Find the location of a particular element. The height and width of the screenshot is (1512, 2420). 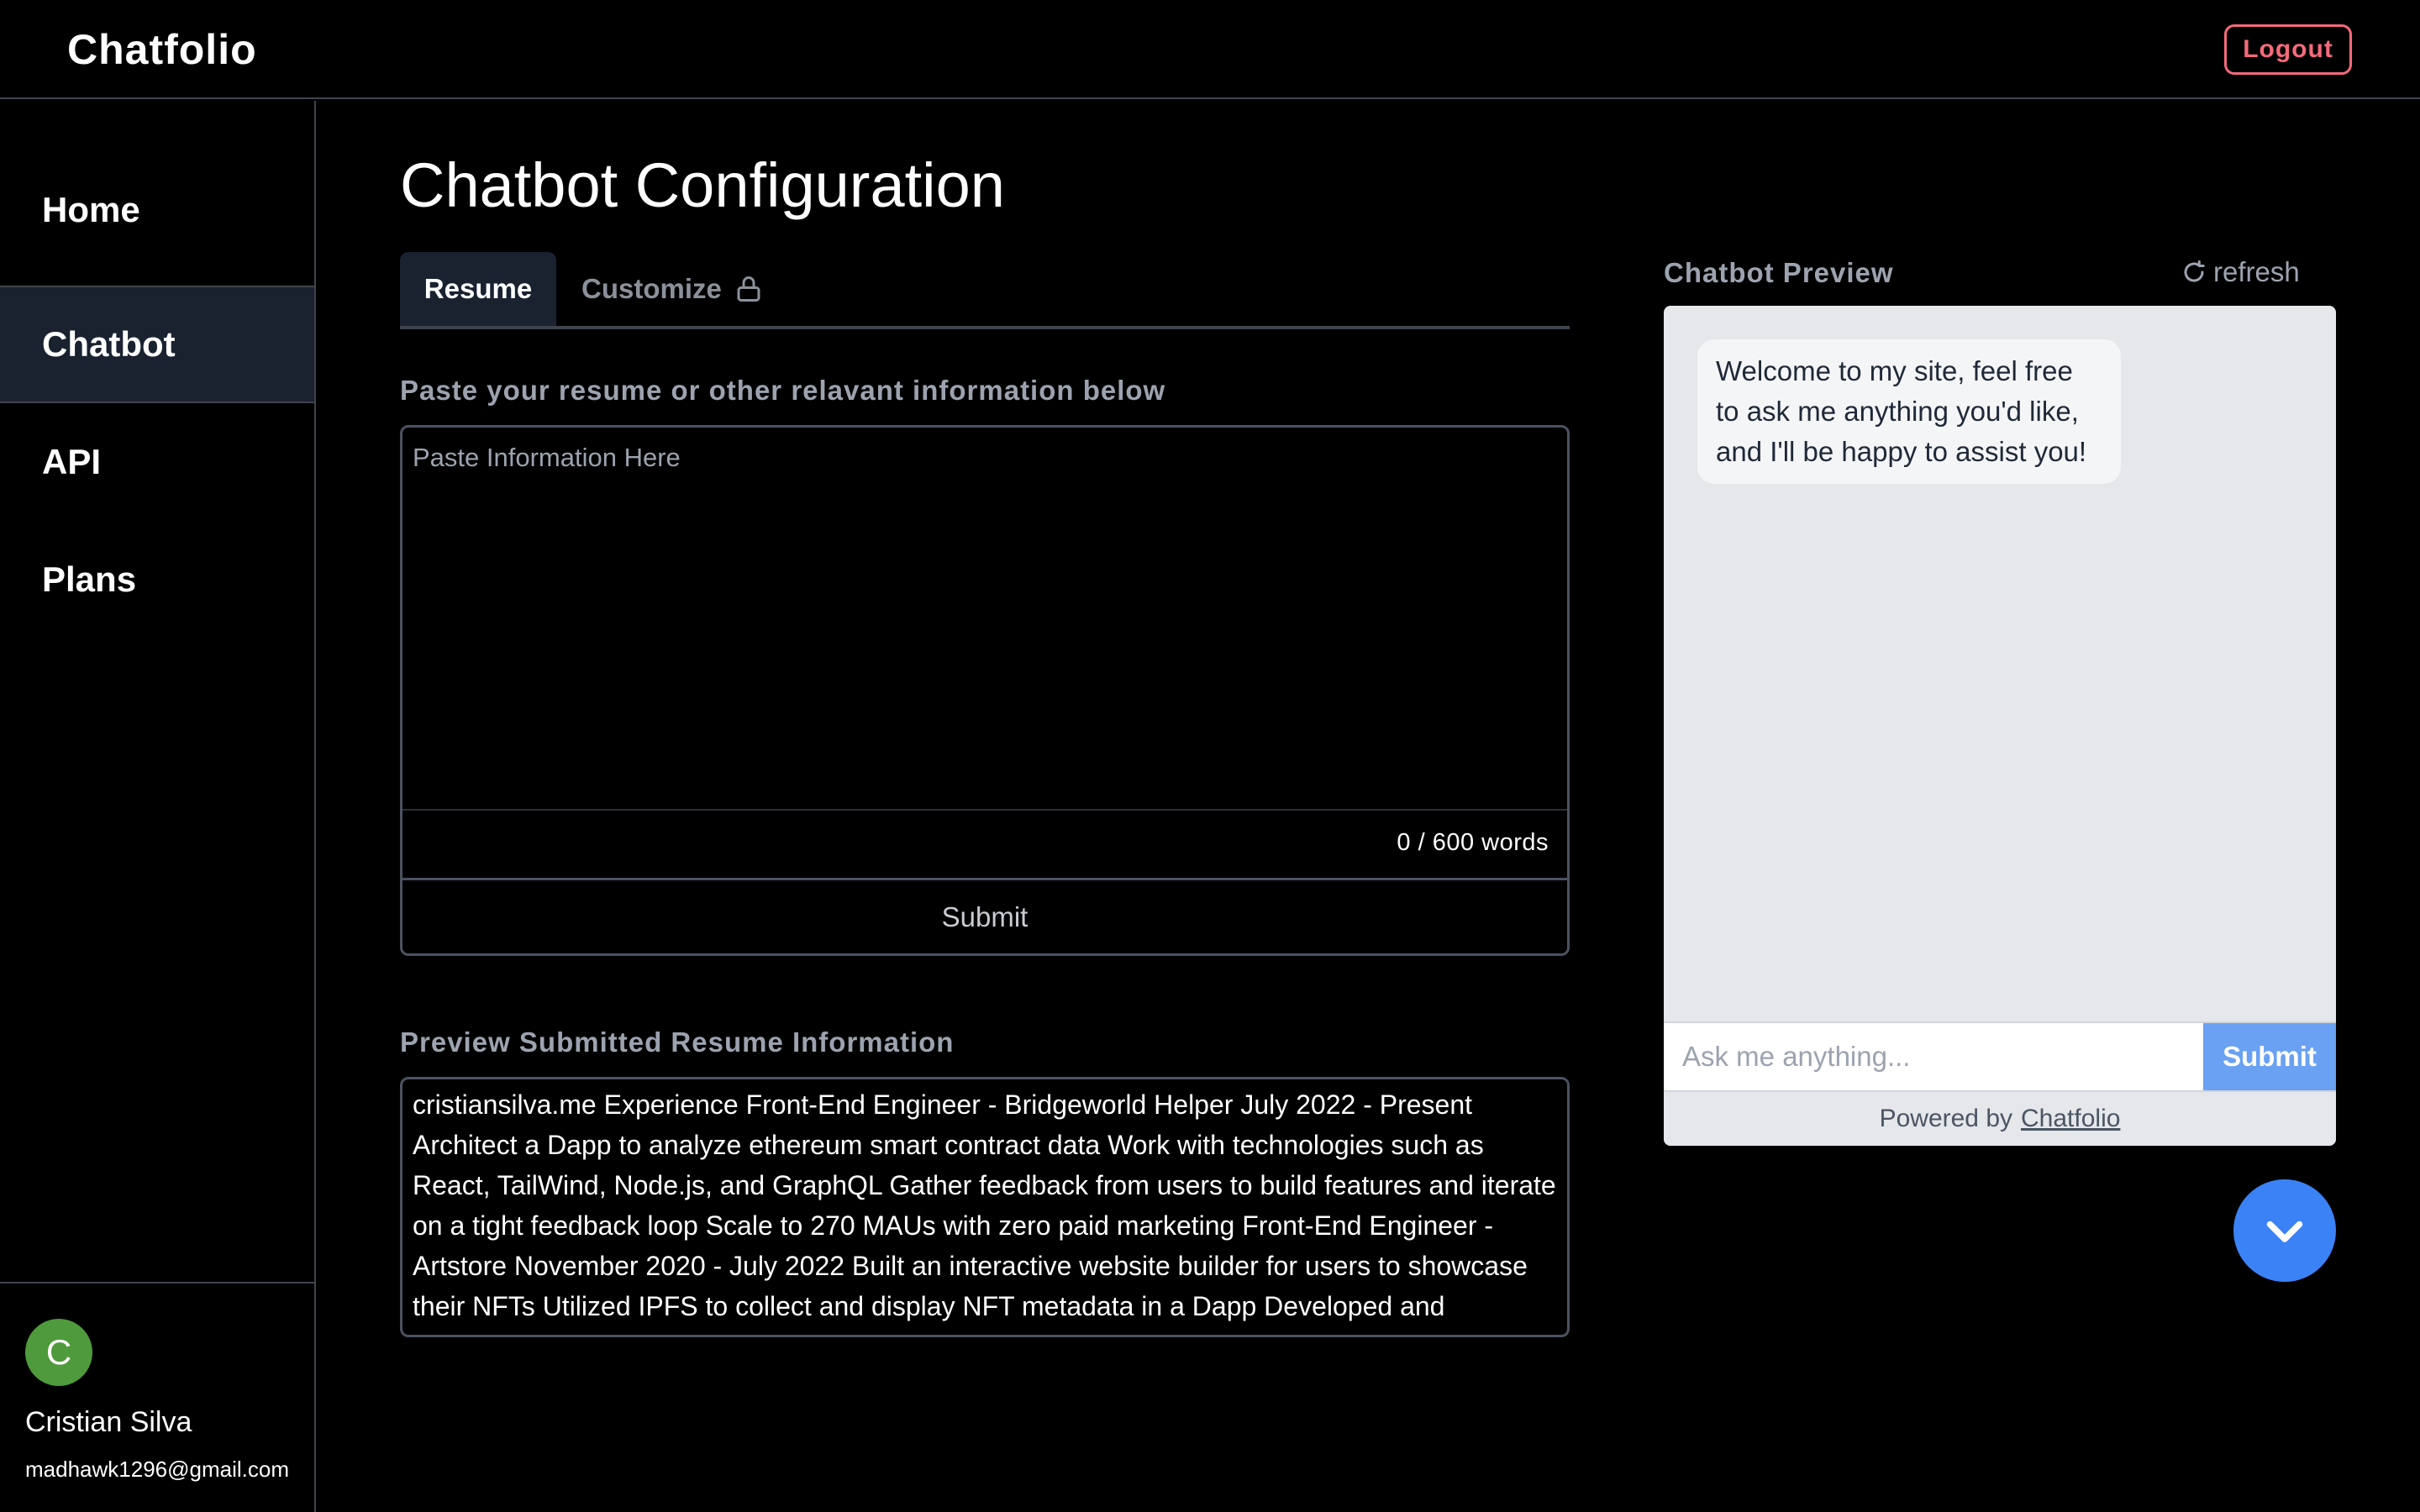

brand-logo: Chatfolio is located at coordinates (162, 49).